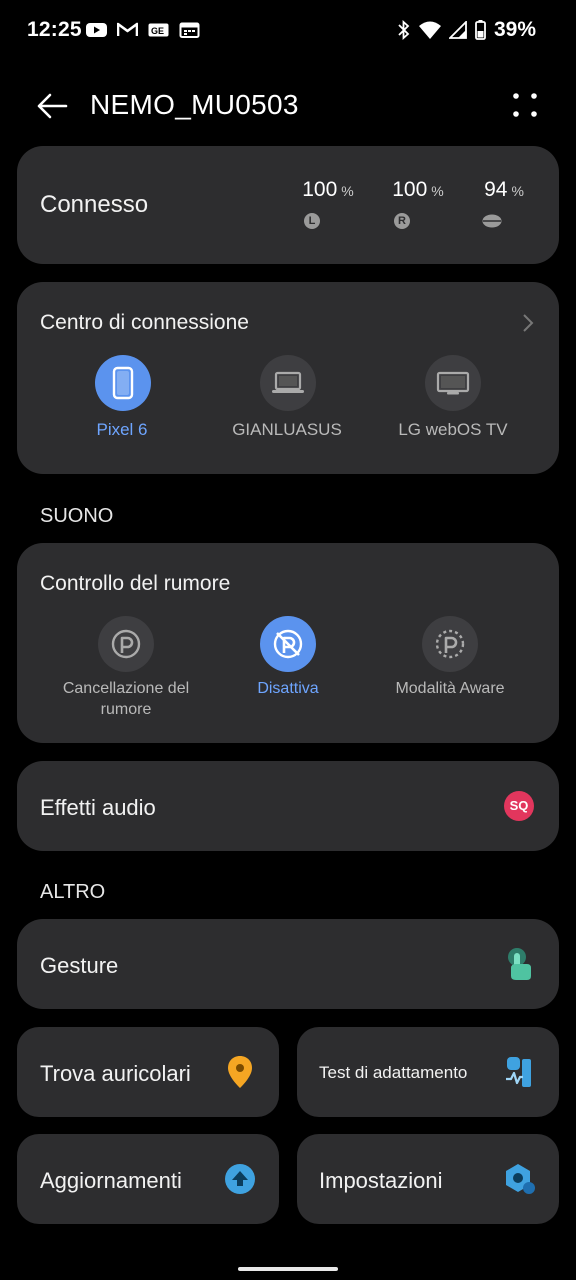 The image size is (576, 1280). Describe the element at coordinates (240, 1072) in the screenshot. I see `location-pin-icon` at that location.